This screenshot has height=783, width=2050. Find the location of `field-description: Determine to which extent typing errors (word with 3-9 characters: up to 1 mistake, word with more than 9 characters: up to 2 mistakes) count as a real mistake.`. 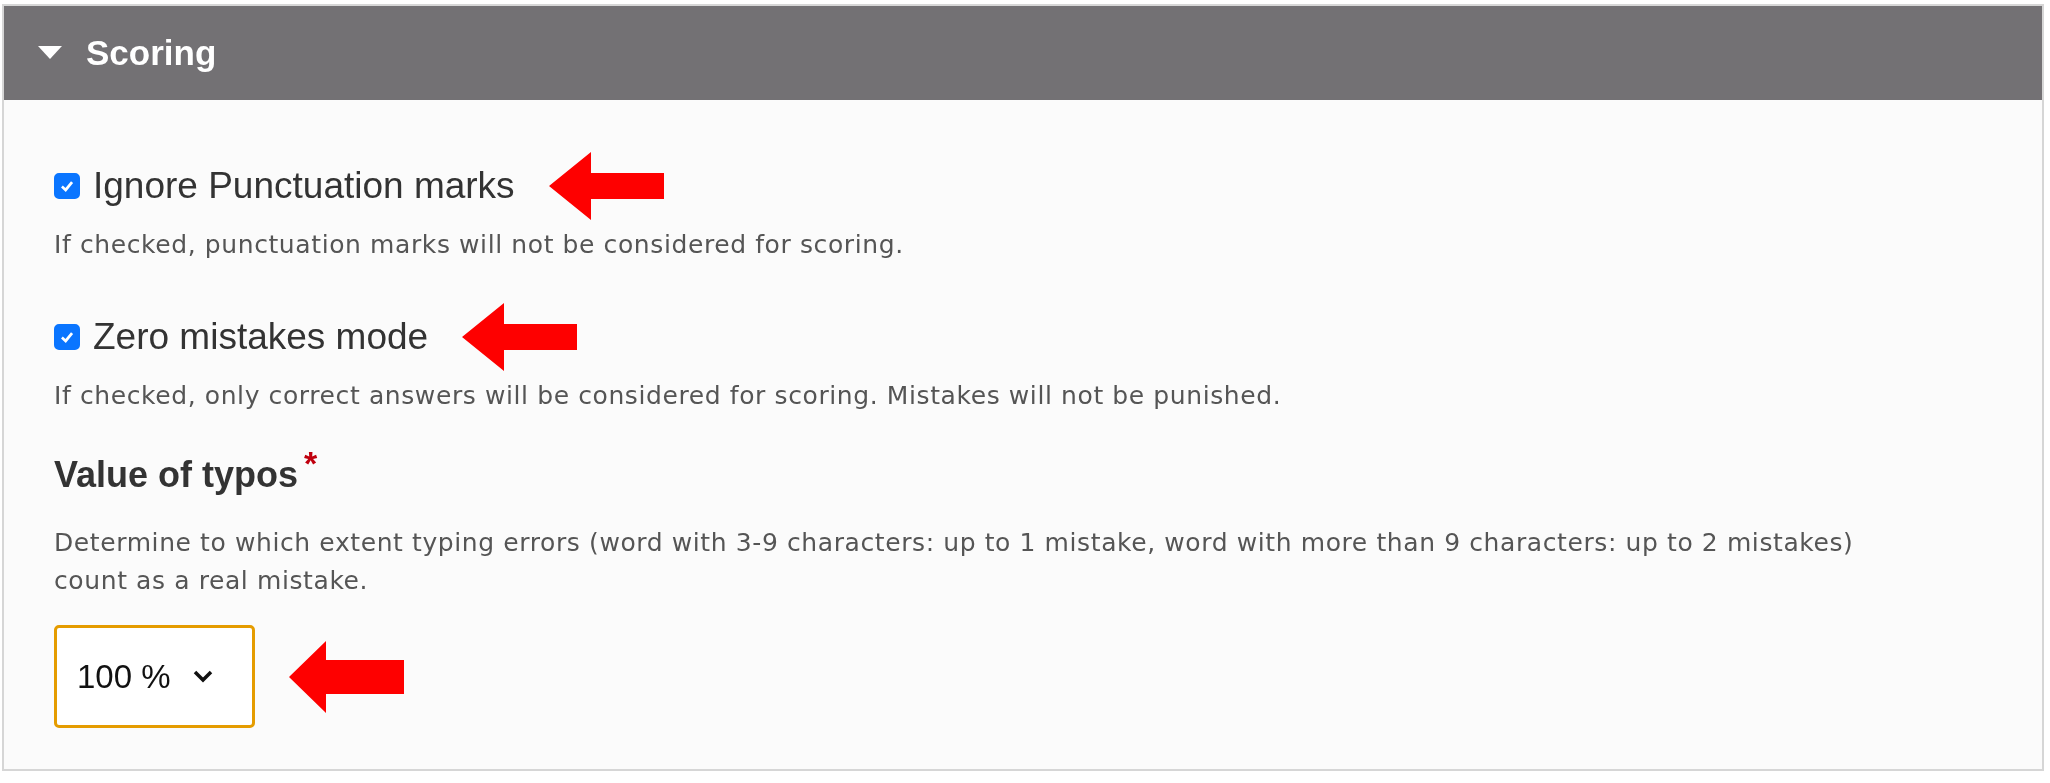

field-description: Determine to which extent typing errors (word with 3-9 characters: up to 1 mistake, word with more than 9 characters: up to 2 mistakes) count as a real mistake. is located at coordinates (954, 562).